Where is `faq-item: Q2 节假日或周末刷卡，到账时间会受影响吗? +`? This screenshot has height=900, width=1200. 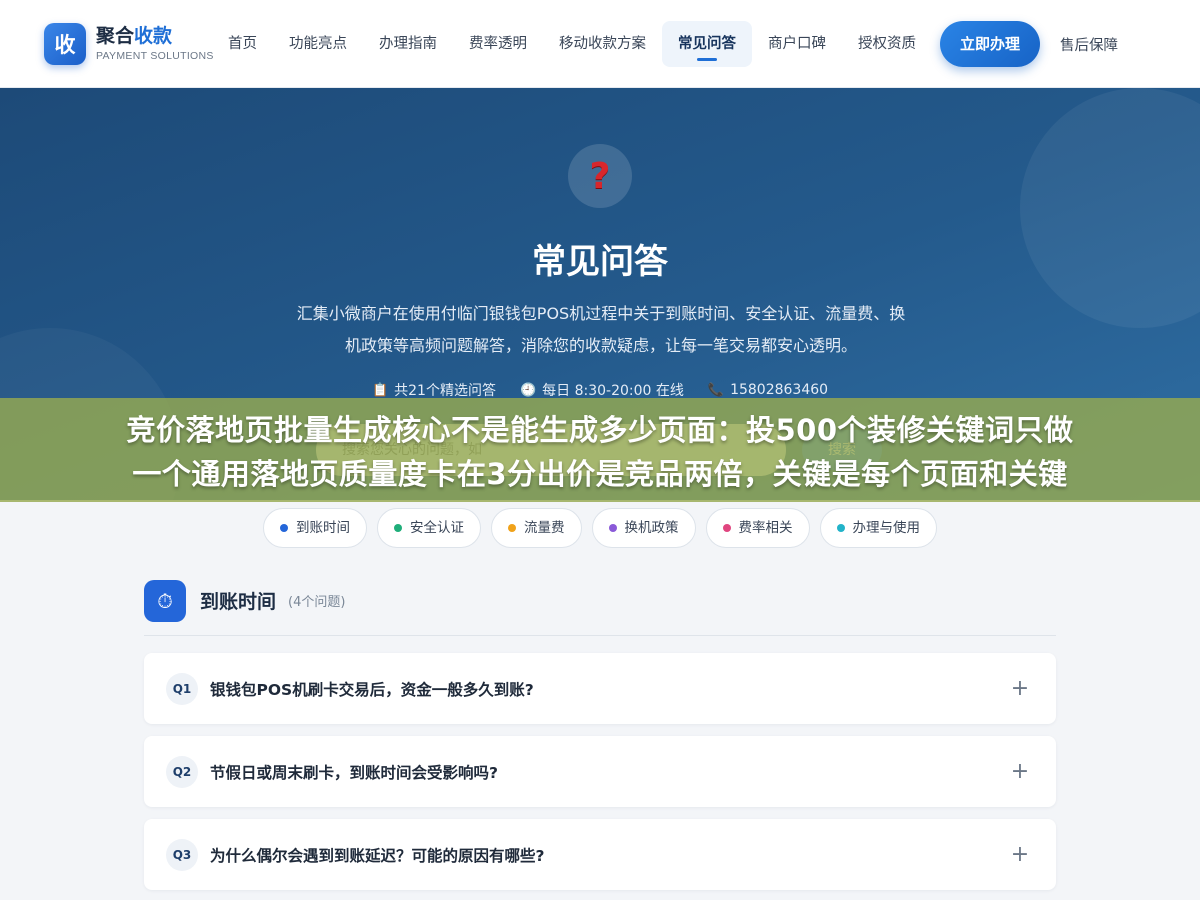 faq-item: Q2 节假日或周末刷卡，到账时间会受影响吗? + is located at coordinates (600, 771).